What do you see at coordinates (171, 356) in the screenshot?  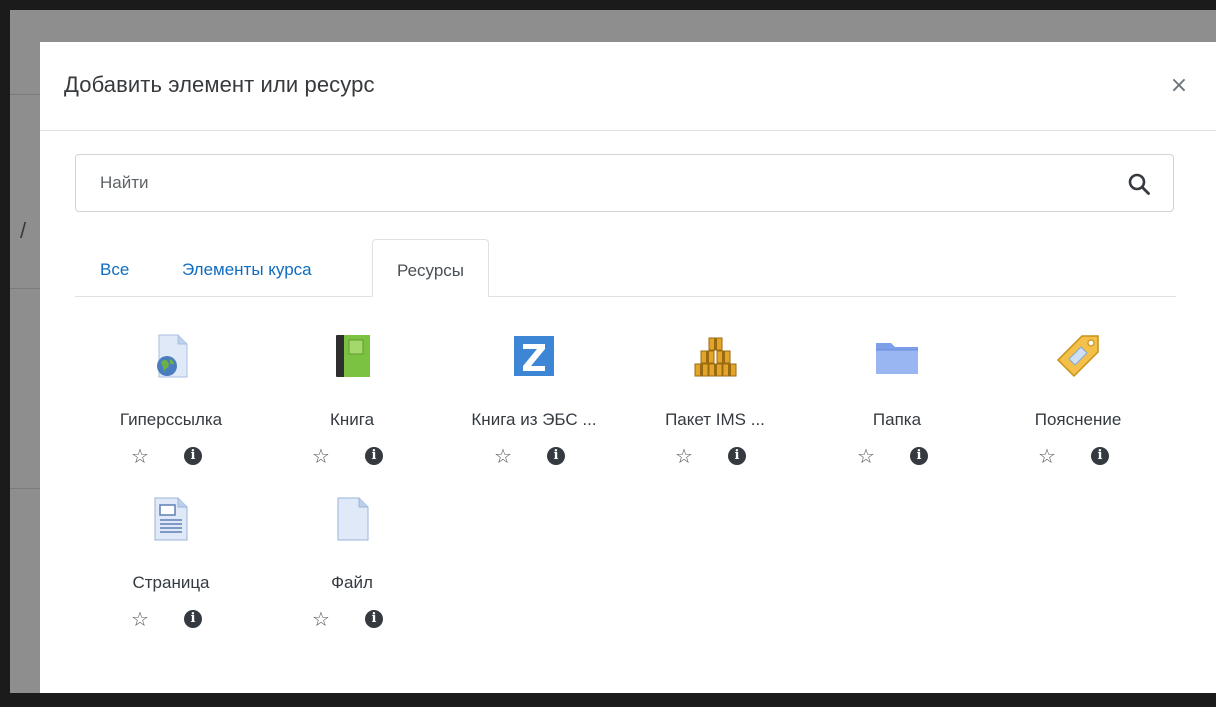 I see `url-icon` at bounding box center [171, 356].